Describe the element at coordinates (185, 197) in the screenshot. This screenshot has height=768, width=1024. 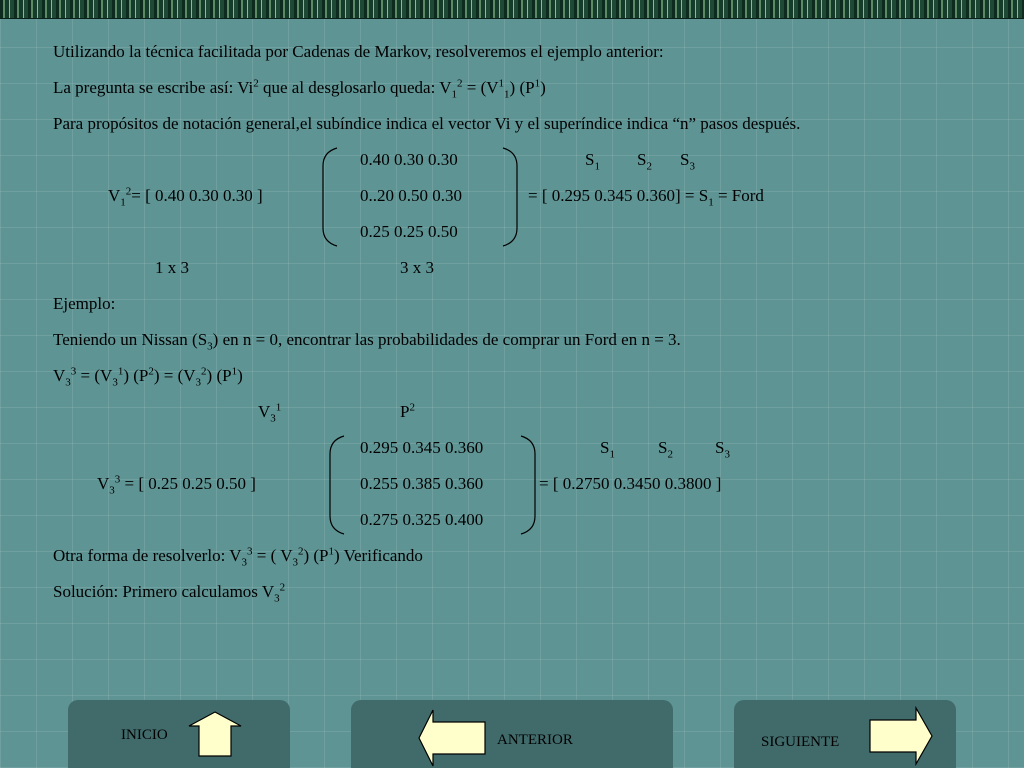
I see `eq1-lhs: V12= [ 0.40 0.30 0.30 ]` at that location.